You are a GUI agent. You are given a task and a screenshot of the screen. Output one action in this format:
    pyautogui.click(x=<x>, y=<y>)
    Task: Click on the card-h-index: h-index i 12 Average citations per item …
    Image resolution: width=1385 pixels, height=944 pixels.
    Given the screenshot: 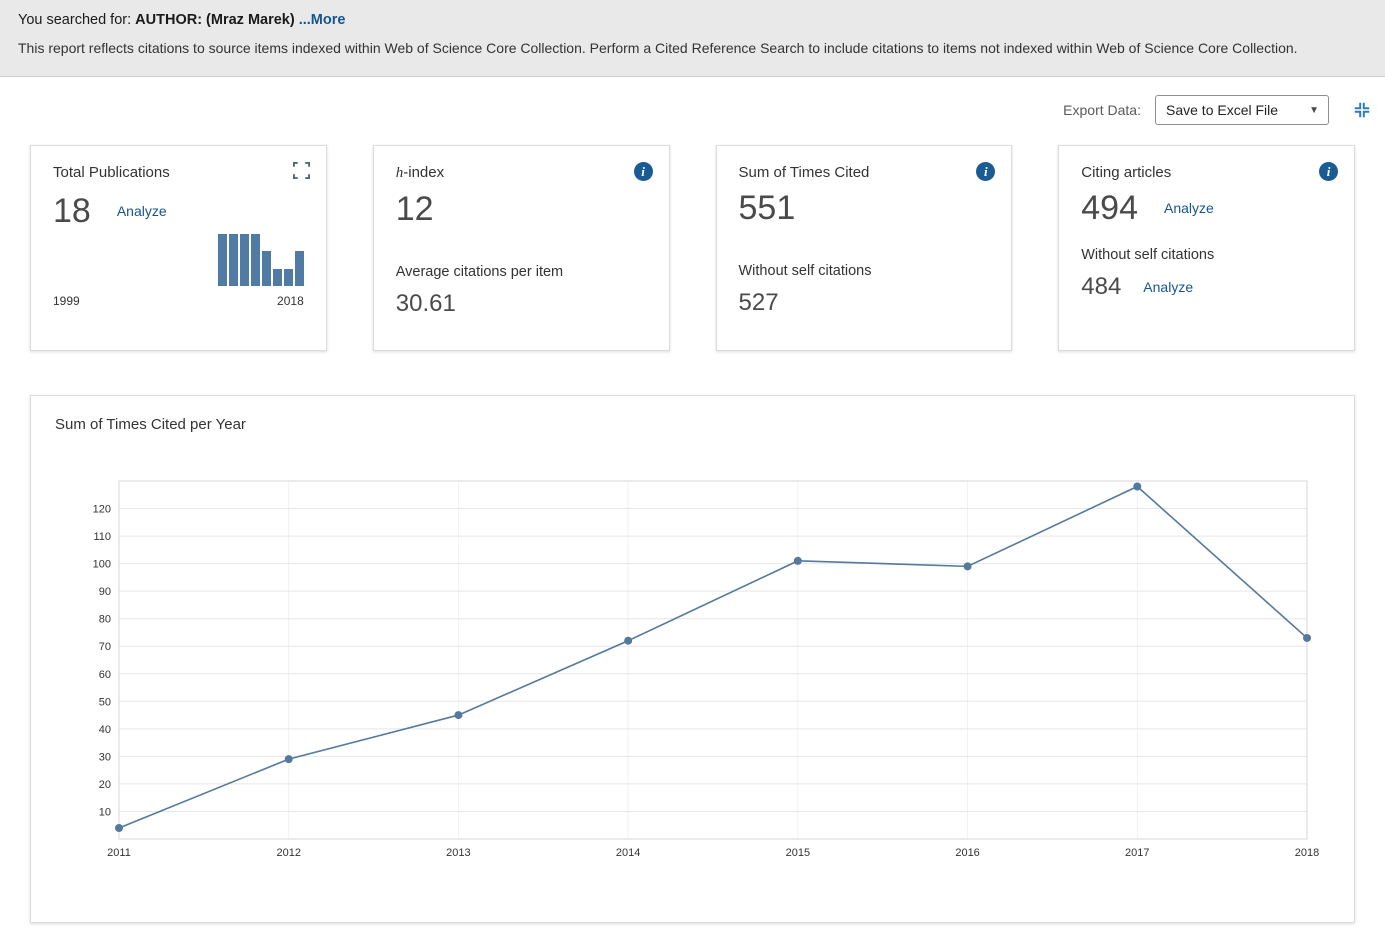 What is the action you would take?
    pyautogui.click(x=521, y=248)
    